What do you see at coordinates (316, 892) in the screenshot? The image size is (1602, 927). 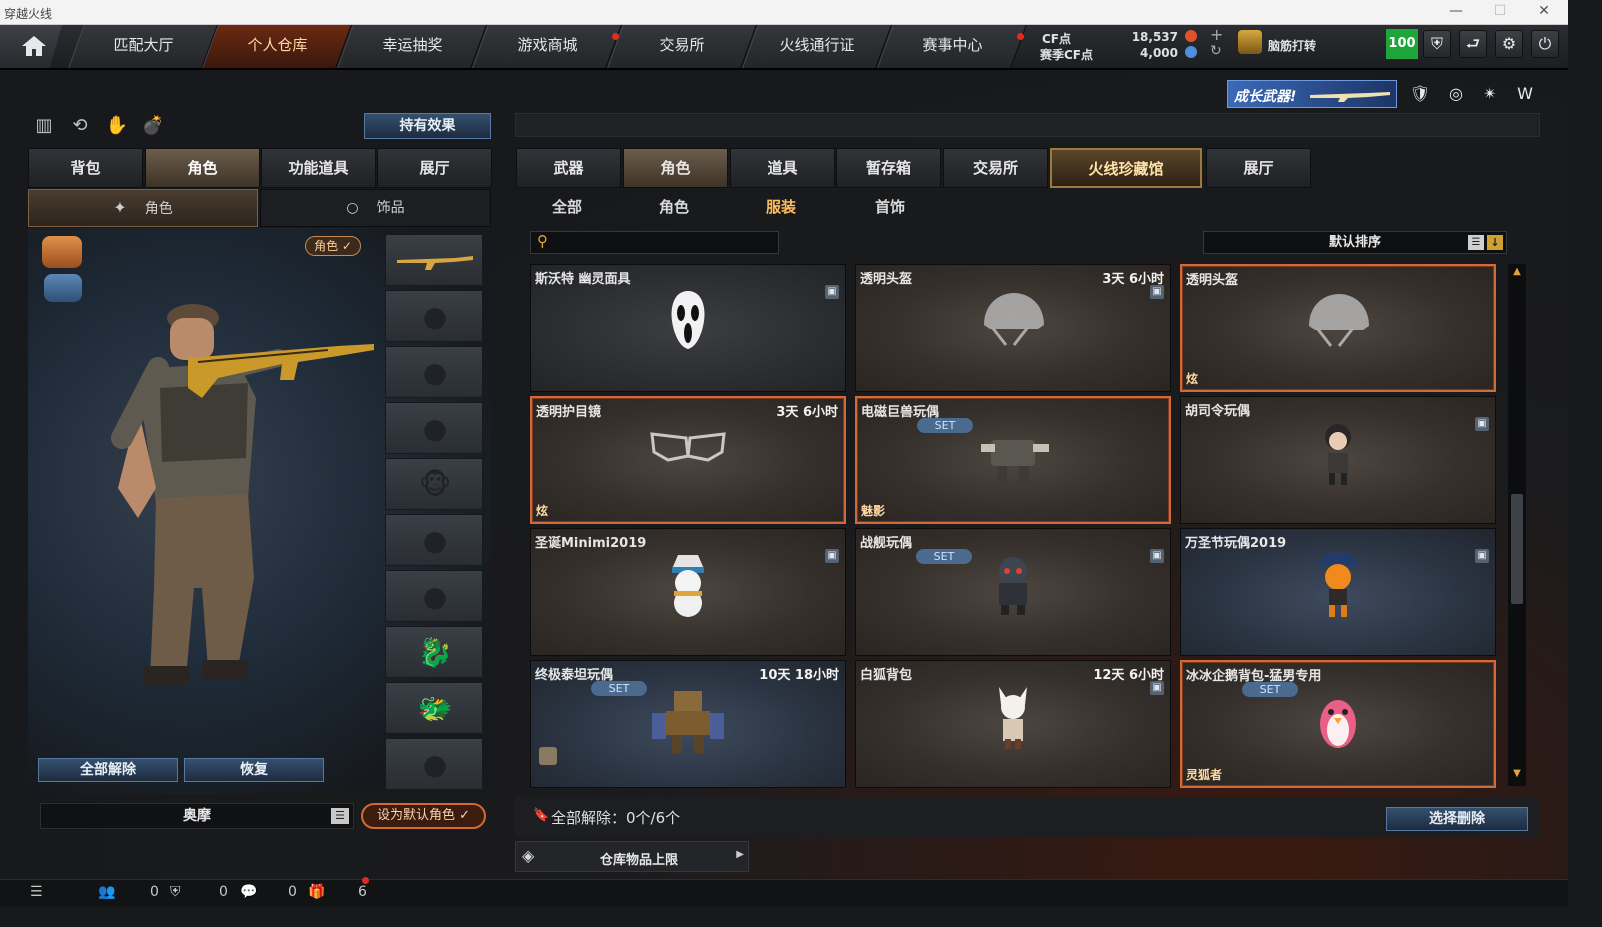 I see `gift-icon: 🎁` at bounding box center [316, 892].